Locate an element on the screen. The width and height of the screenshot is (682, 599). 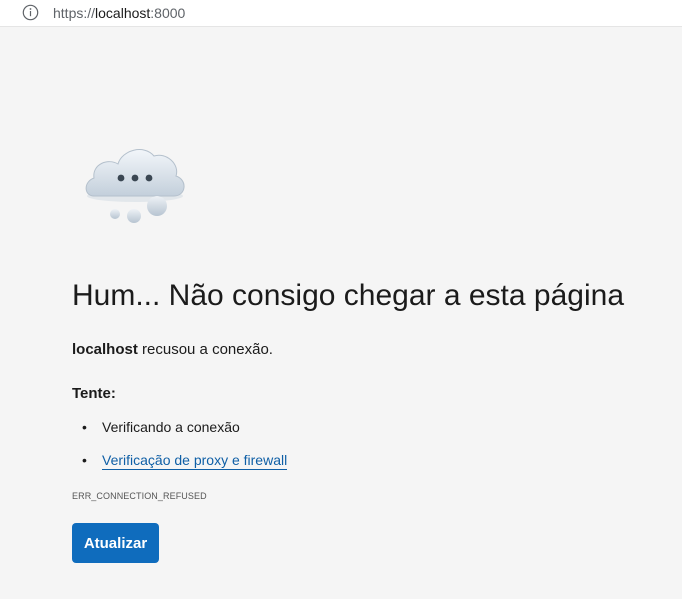
url-text: https://localhost:8000 is located at coordinates (119, 13).